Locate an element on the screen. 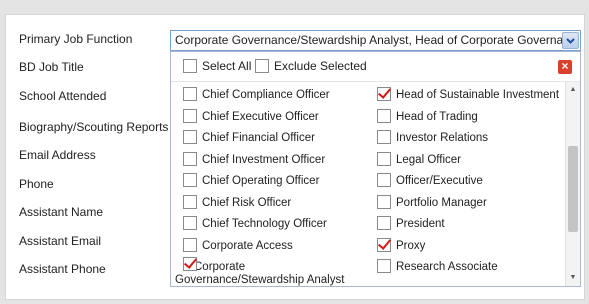 The width and height of the screenshot is (589, 304). option-label: Officer/Executive is located at coordinates (439, 181).